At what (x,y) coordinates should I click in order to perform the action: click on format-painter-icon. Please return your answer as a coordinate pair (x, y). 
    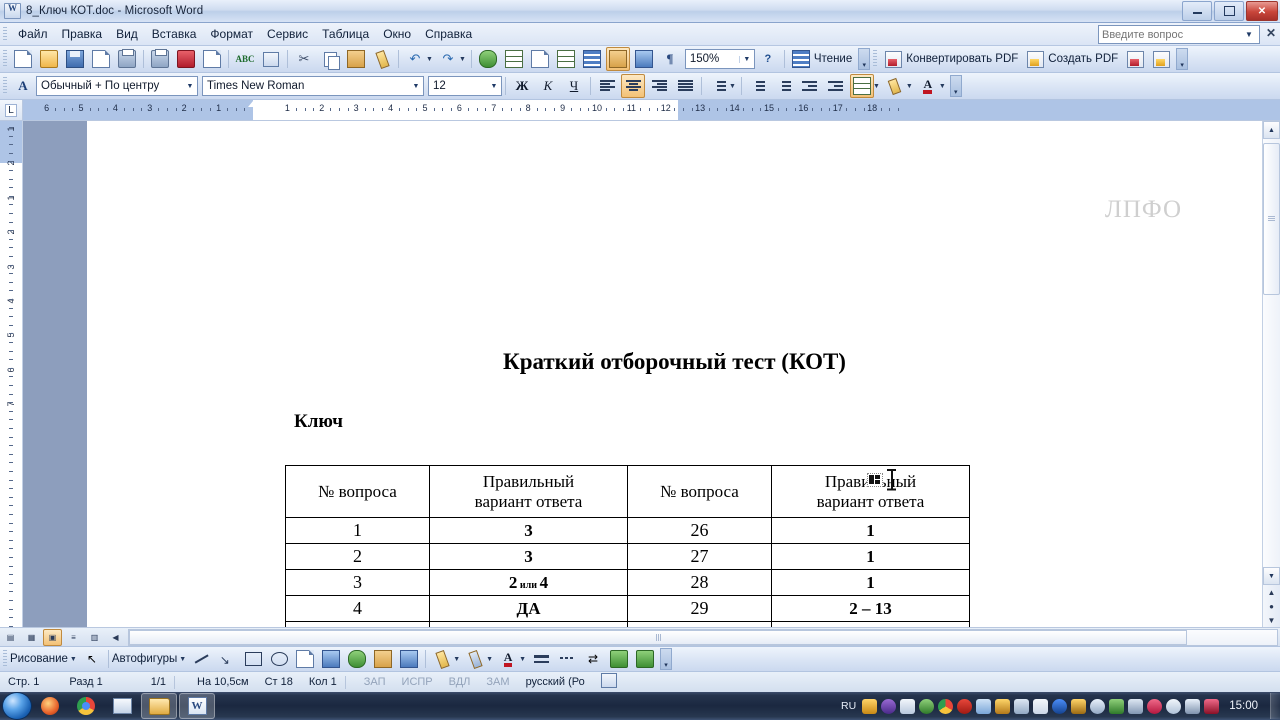
    Looking at the image, I should click on (382, 59).